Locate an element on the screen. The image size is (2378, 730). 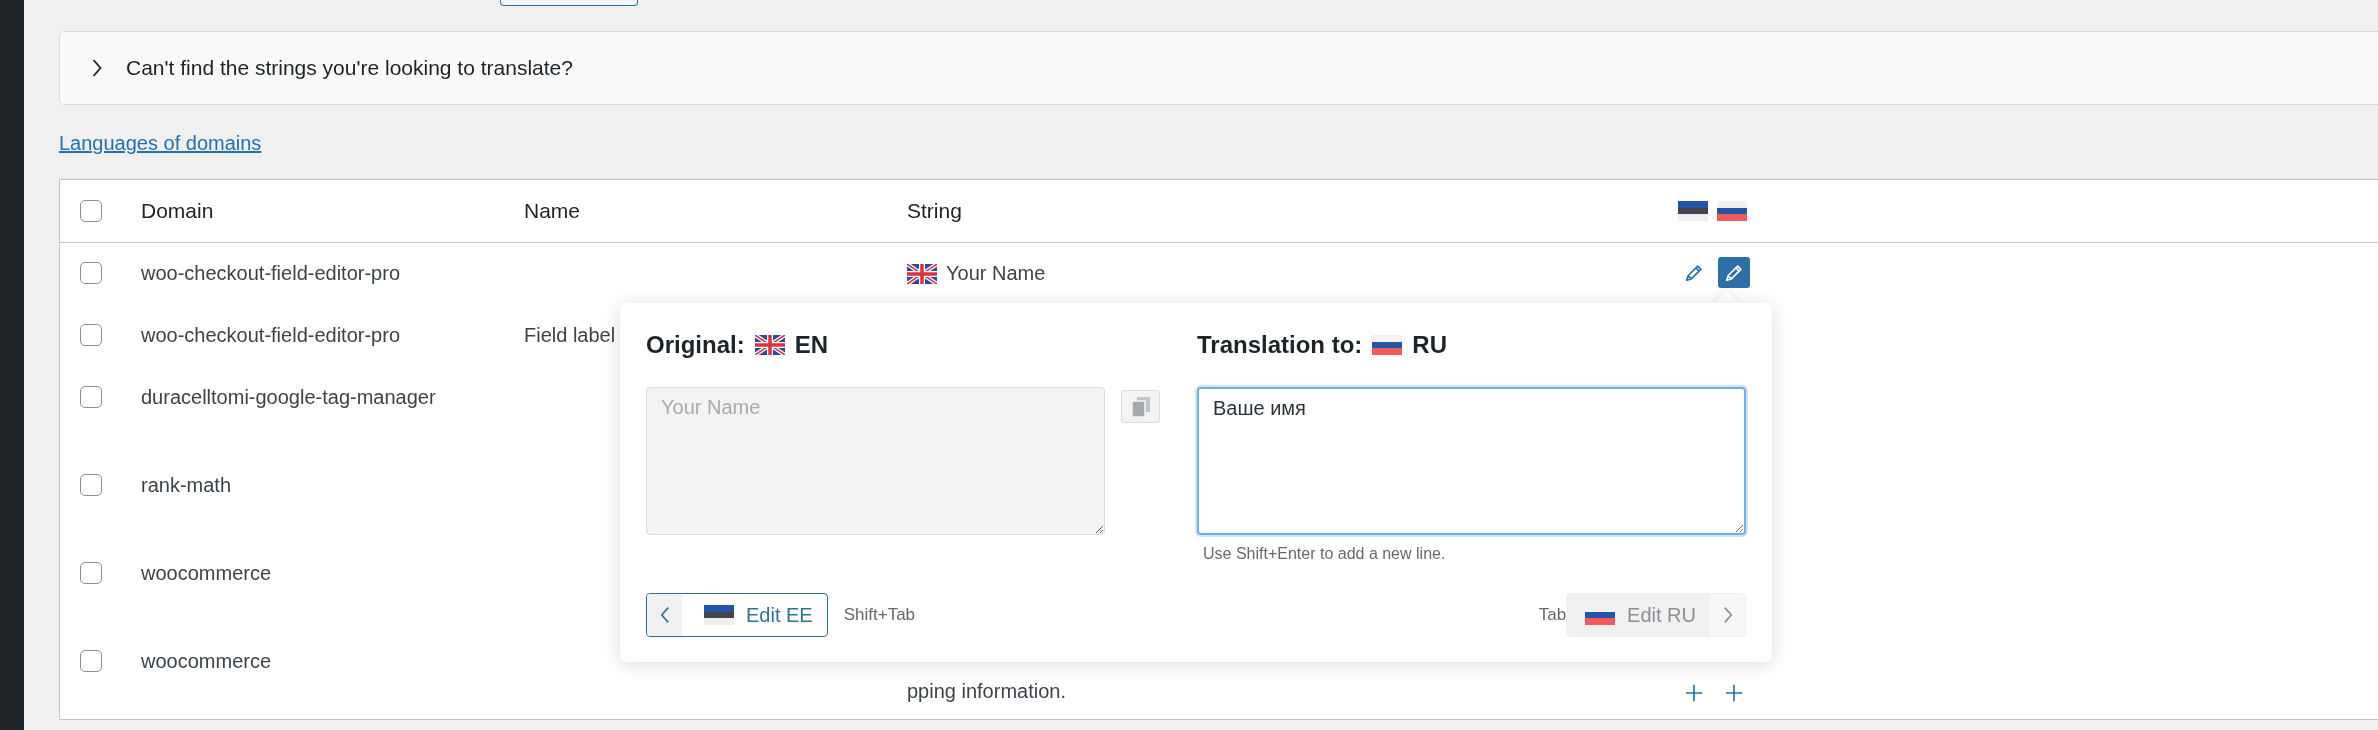
translation-text-field: Ваше имя is located at coordinates (1471, 461).